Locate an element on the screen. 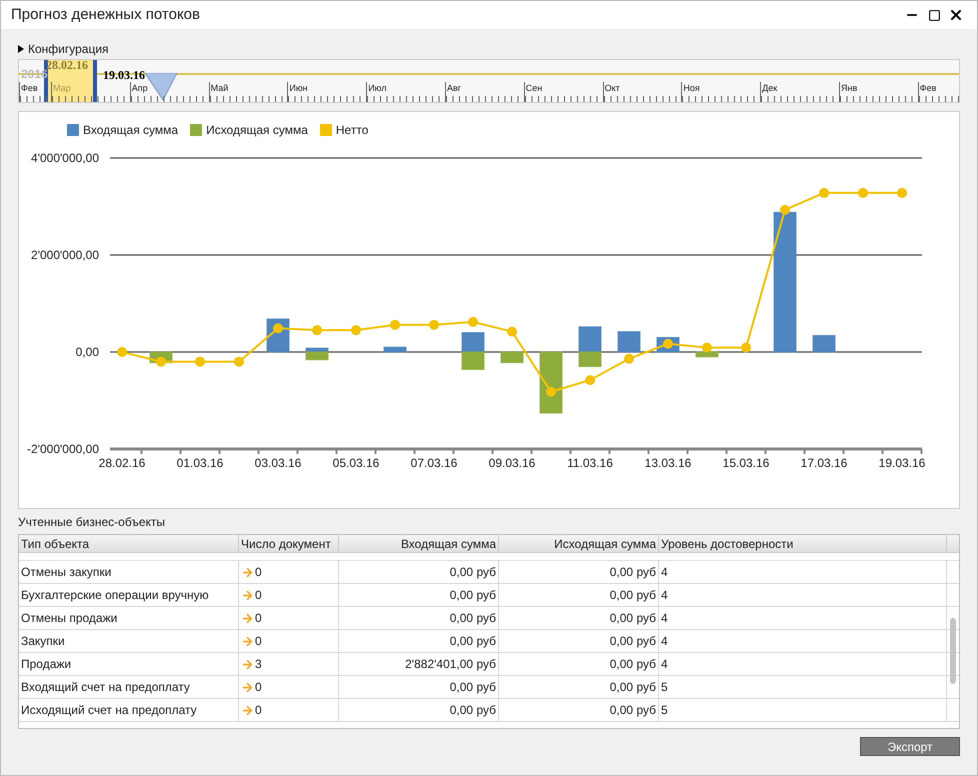  month-label: Фев is located at coordinates (29, 88).